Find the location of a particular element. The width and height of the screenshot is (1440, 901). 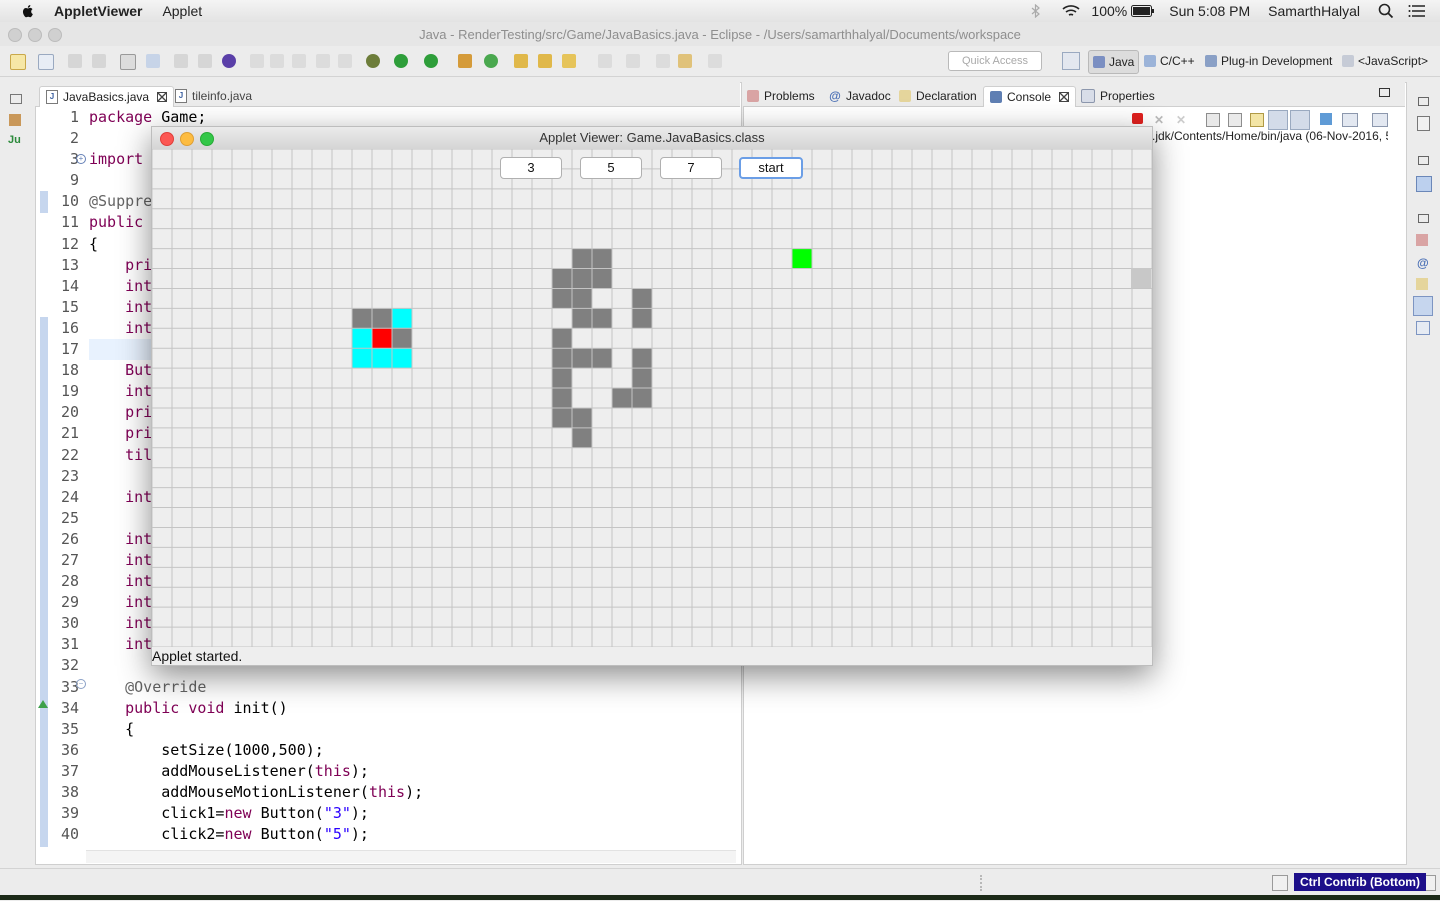

scroll-lock-icon is located at coordinates (1235, 120).